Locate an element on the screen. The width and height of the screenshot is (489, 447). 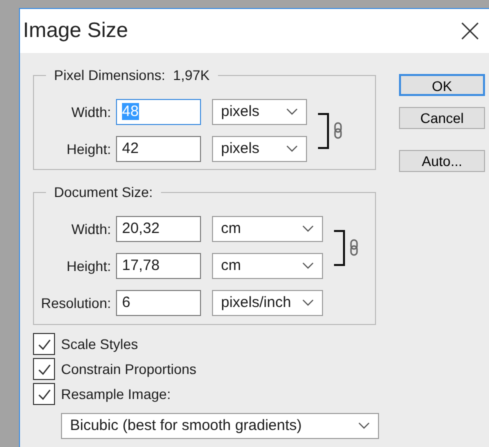
input-field: 6 is located at coordinates (158, 303).